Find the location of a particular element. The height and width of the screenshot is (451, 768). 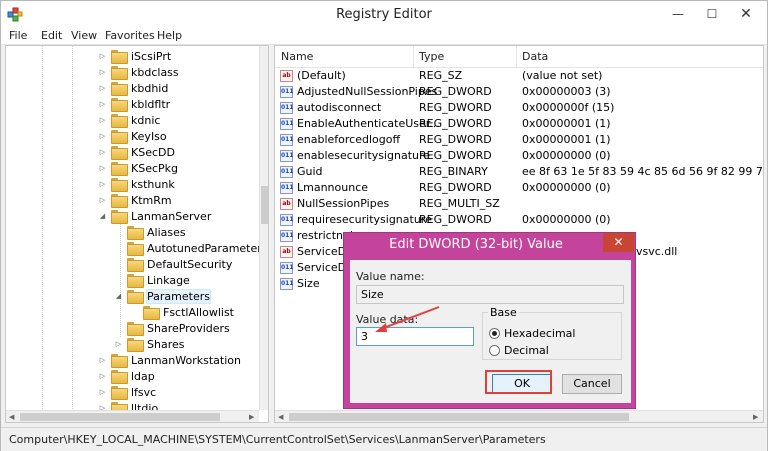

maximize-button: ☐ is located at coordinates (712, 14).